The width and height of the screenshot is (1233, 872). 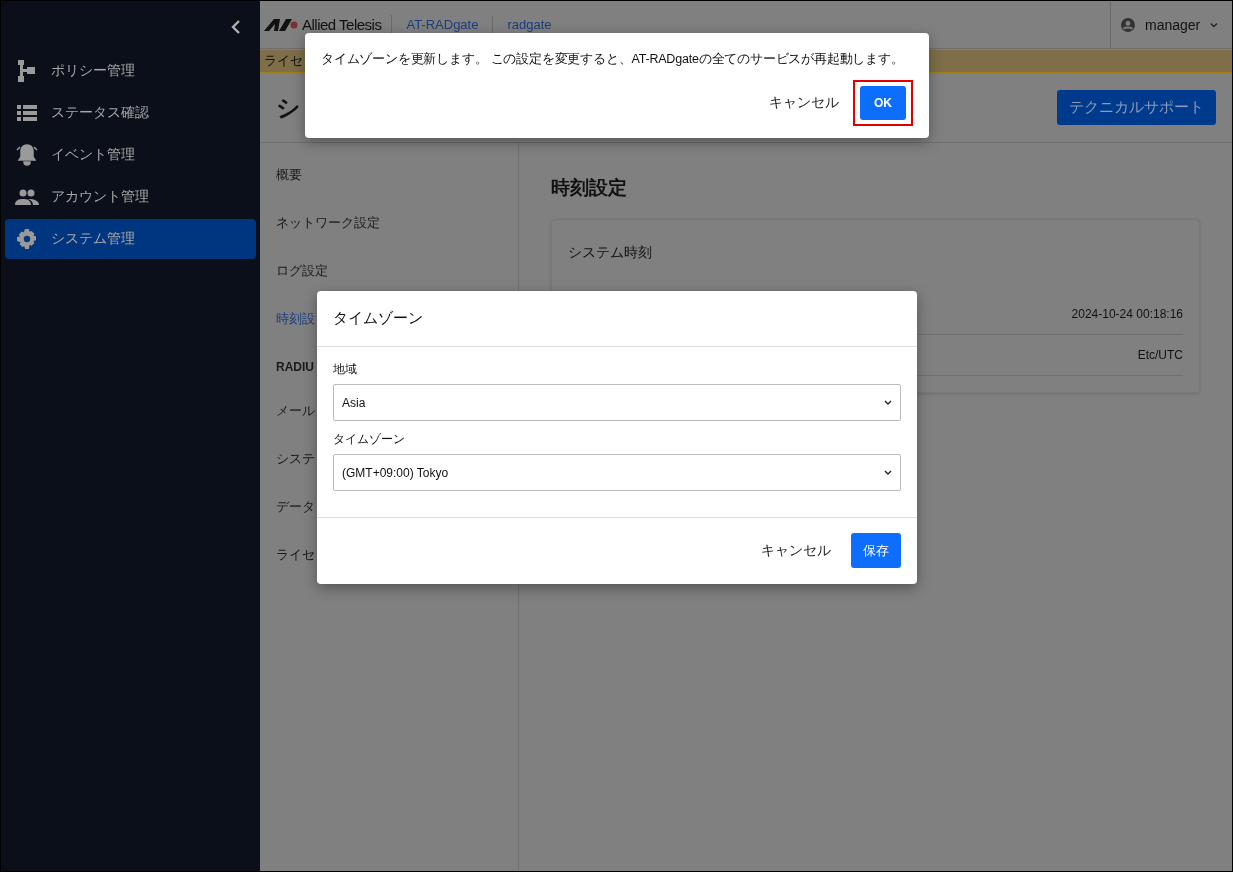 I want to click on section-title: 時刻設定, so click(x=589, y=188).